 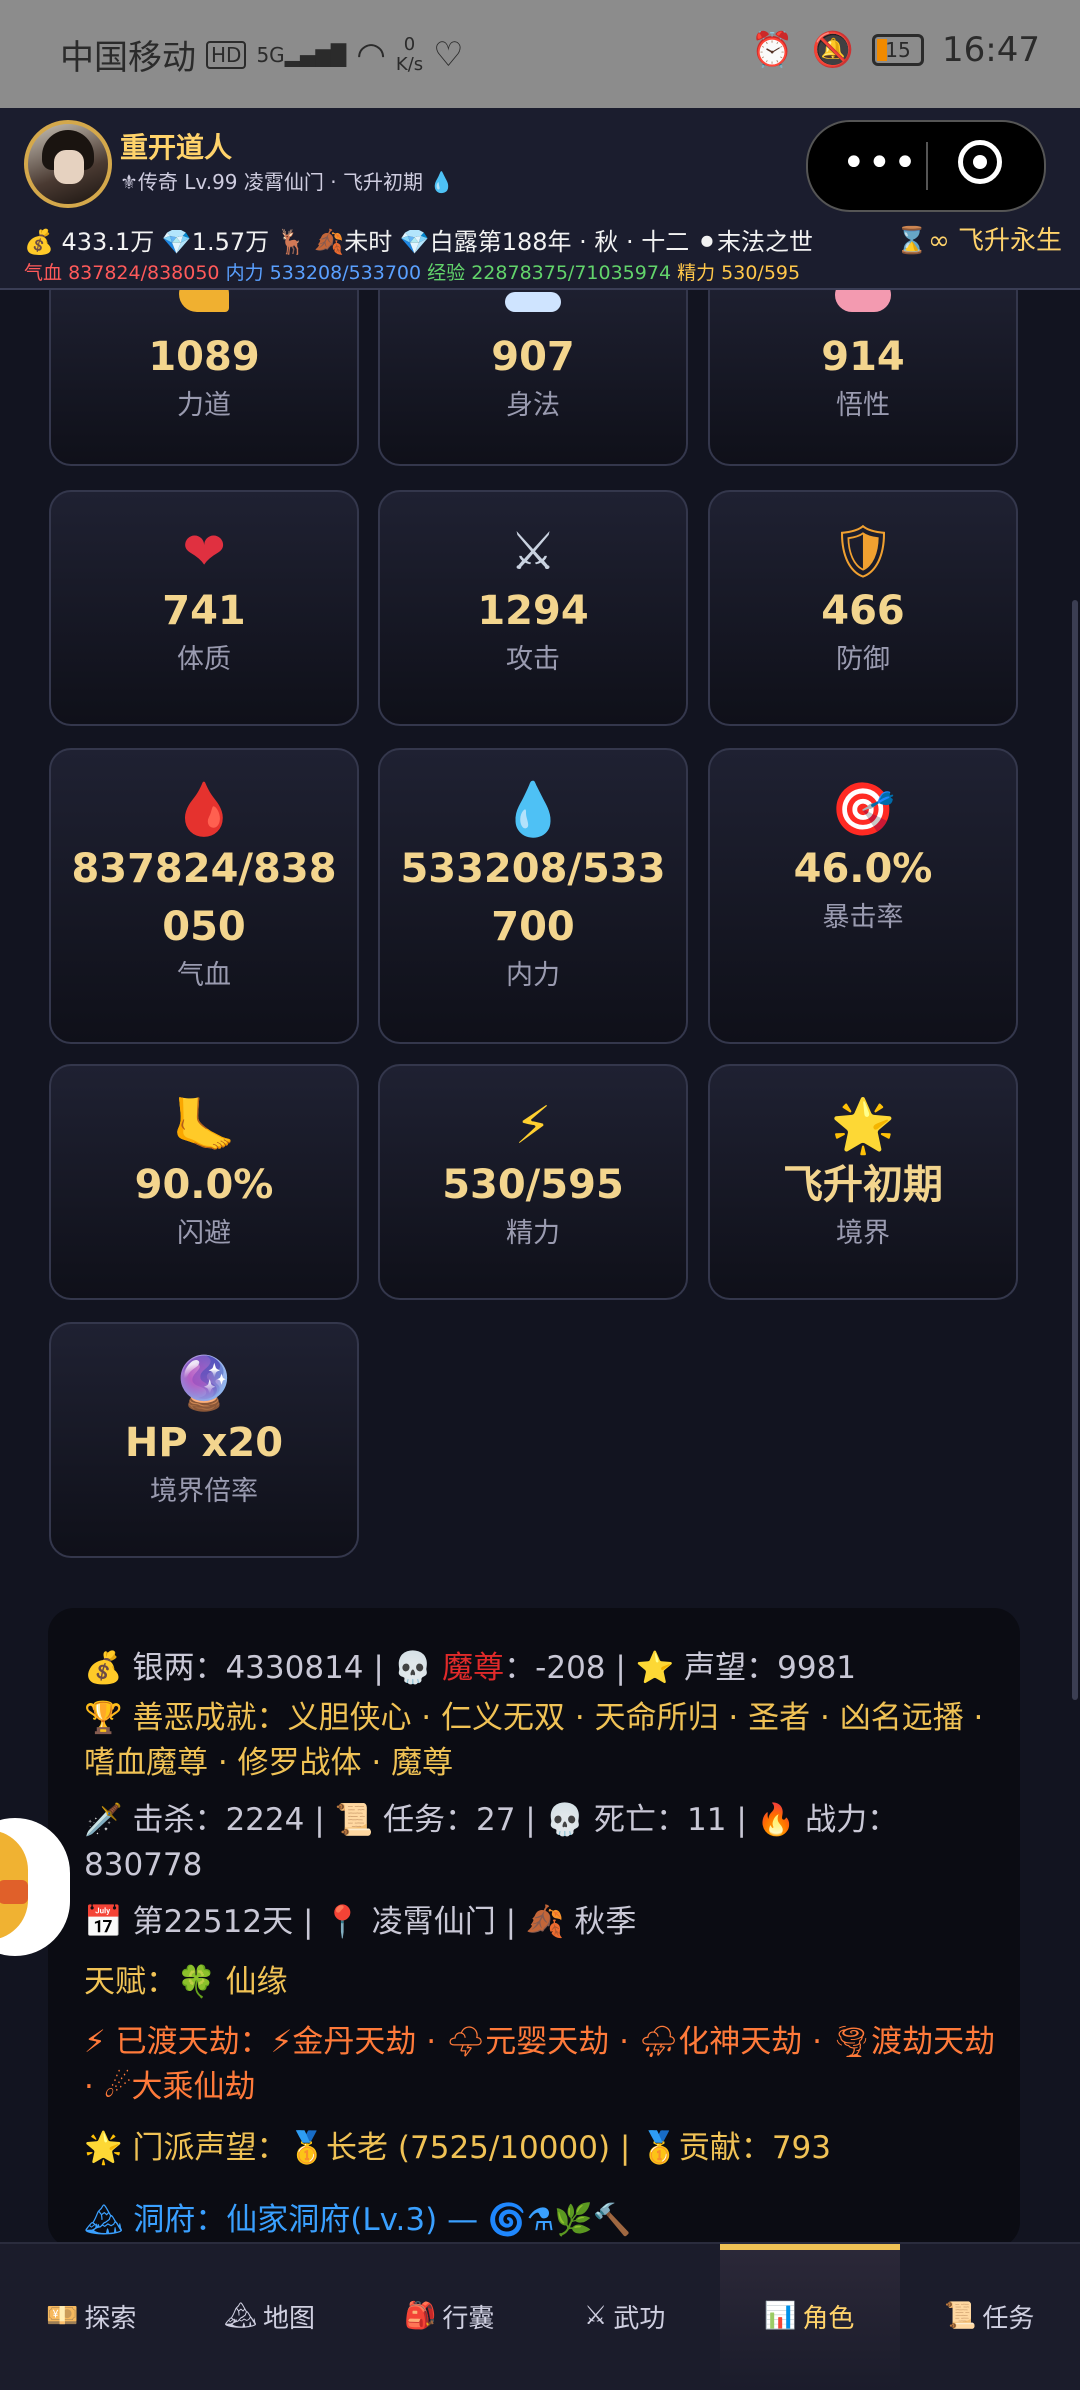 I want to click on miniprogram-capsule: •••, so click(x=926, y=166).